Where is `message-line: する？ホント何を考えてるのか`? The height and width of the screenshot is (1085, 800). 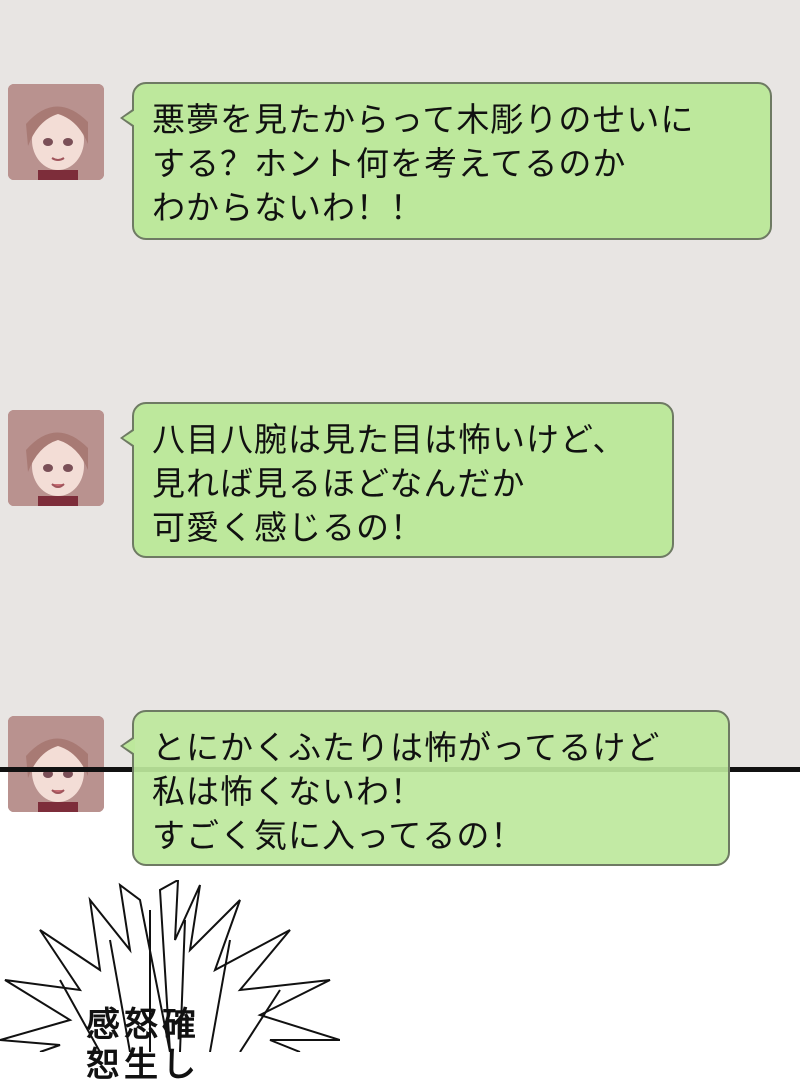
message-line: する？ホント何を考えてるのか is located at coordinates (389, 163).